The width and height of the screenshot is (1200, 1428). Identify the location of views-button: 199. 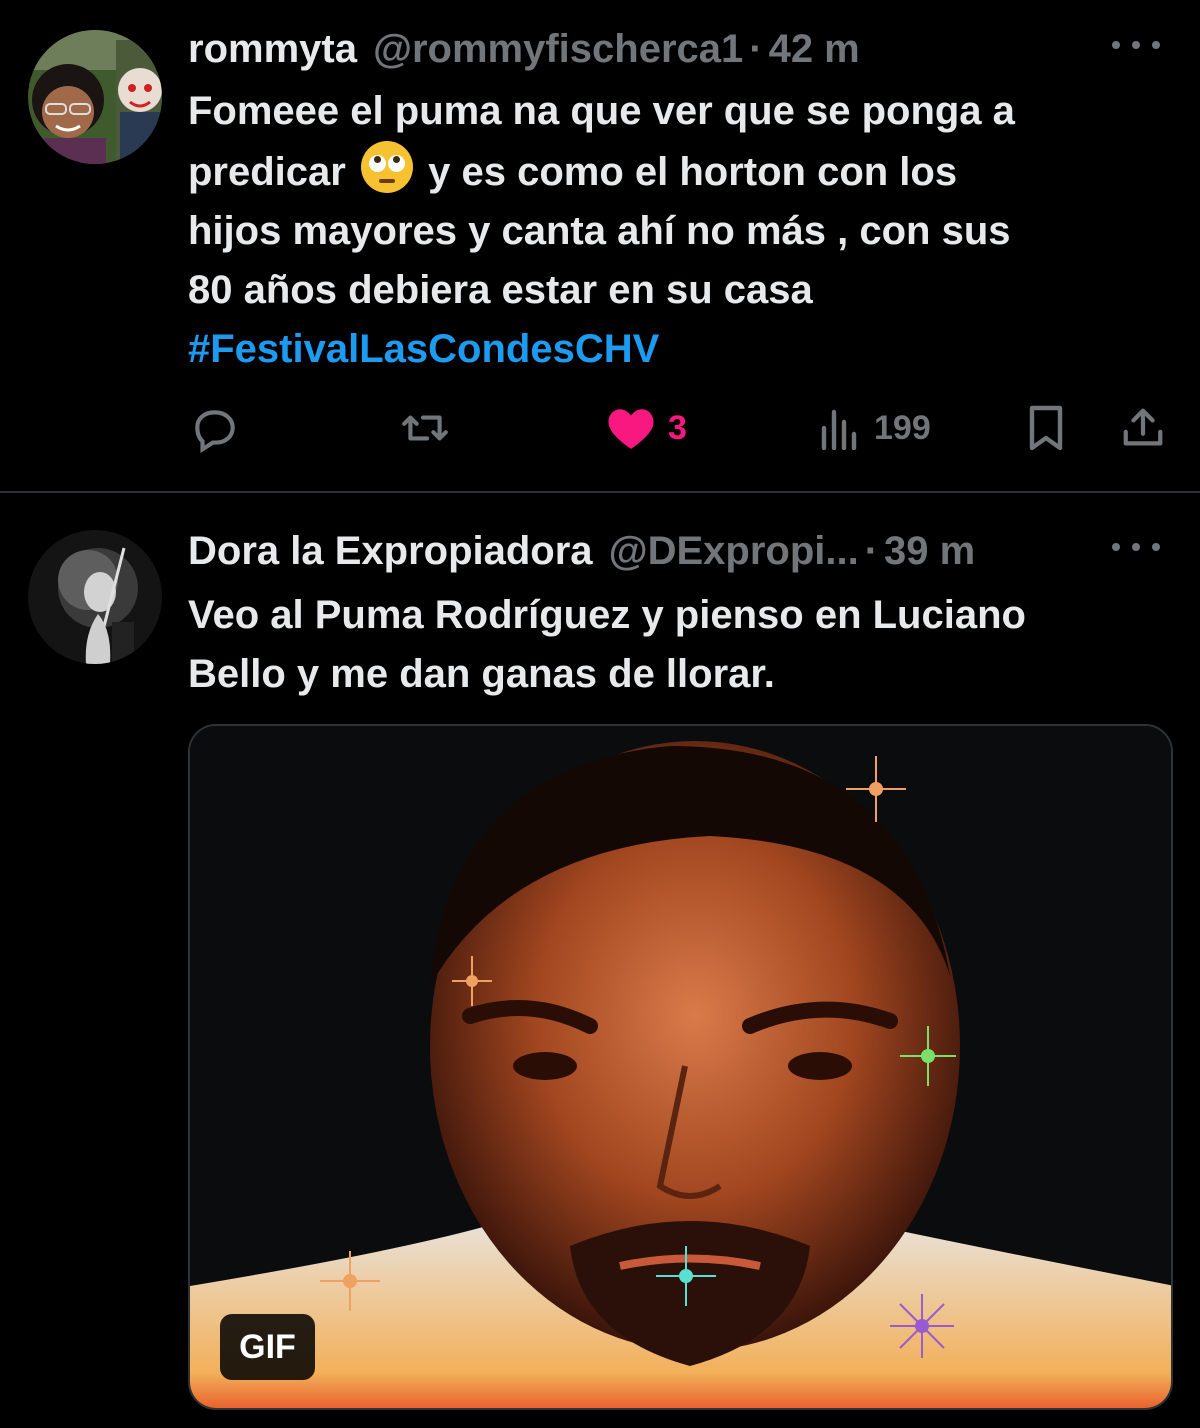
(874, 428).